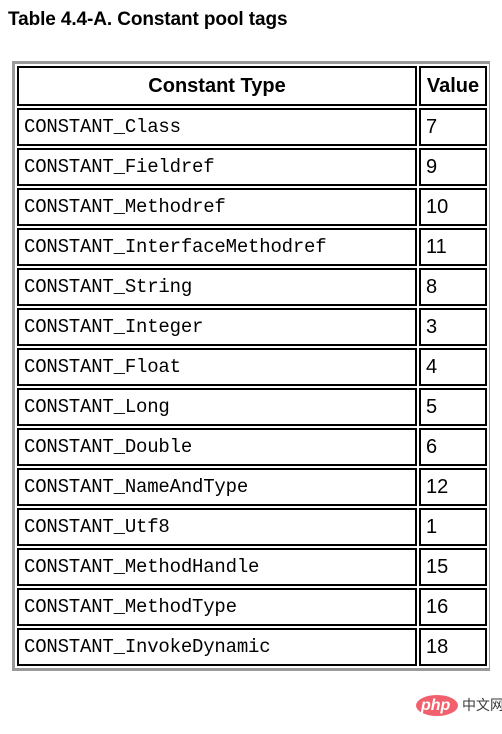  I want to click on table-row: CONSTANT_MethodHandle 15, so click(252, 567).